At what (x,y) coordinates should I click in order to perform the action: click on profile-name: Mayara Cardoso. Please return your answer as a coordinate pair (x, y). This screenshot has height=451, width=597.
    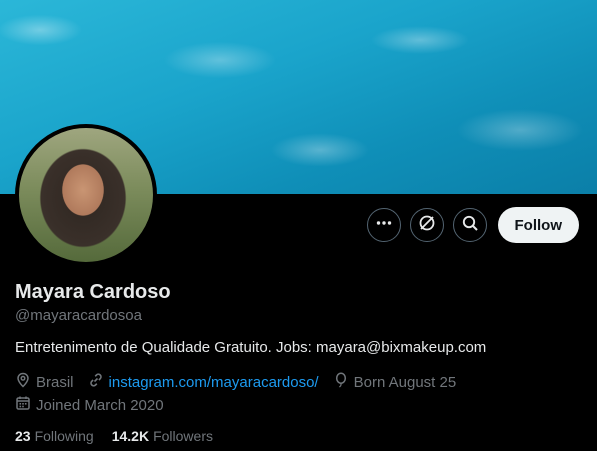
    Looking at the image, I should click on (93, 292).